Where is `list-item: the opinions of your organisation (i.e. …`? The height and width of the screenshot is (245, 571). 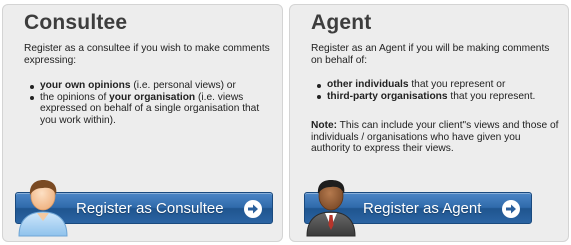 list-item: the opinions of your organisation (i.e. … is located at coordinates (154, 109).